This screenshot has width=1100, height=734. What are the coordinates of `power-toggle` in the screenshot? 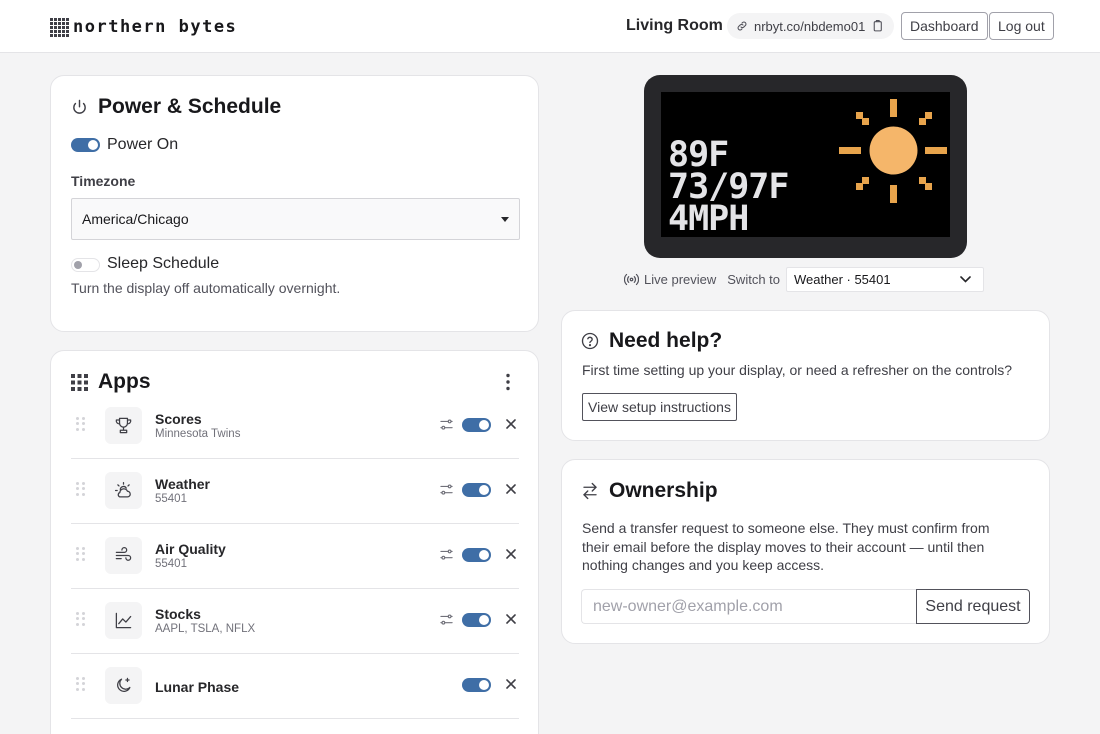 It's located at (85, 145).